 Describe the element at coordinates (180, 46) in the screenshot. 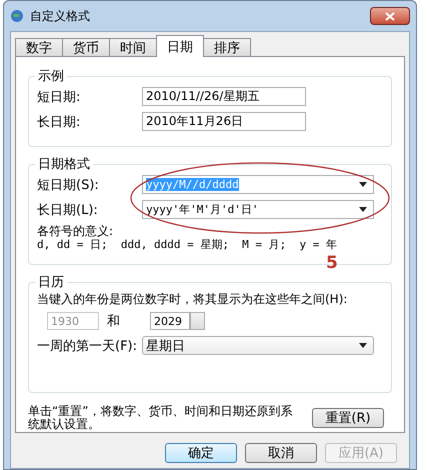

I see `tab: 日期` at that location.